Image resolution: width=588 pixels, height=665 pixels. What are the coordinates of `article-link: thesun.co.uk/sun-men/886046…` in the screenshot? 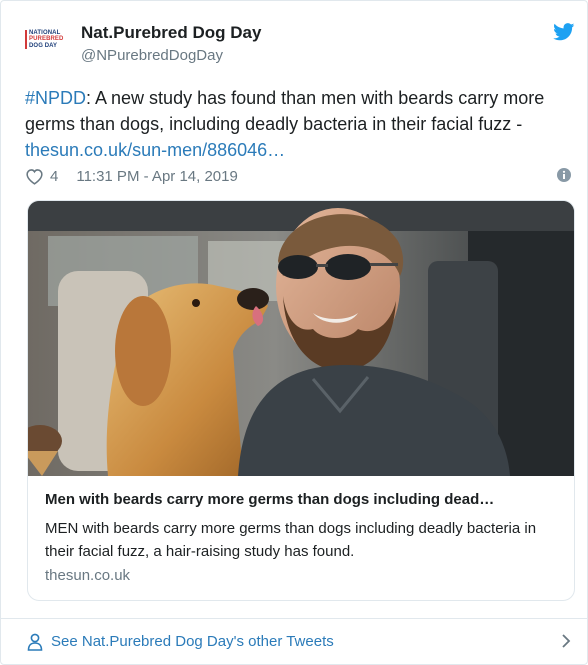 It's located at (155, 150).